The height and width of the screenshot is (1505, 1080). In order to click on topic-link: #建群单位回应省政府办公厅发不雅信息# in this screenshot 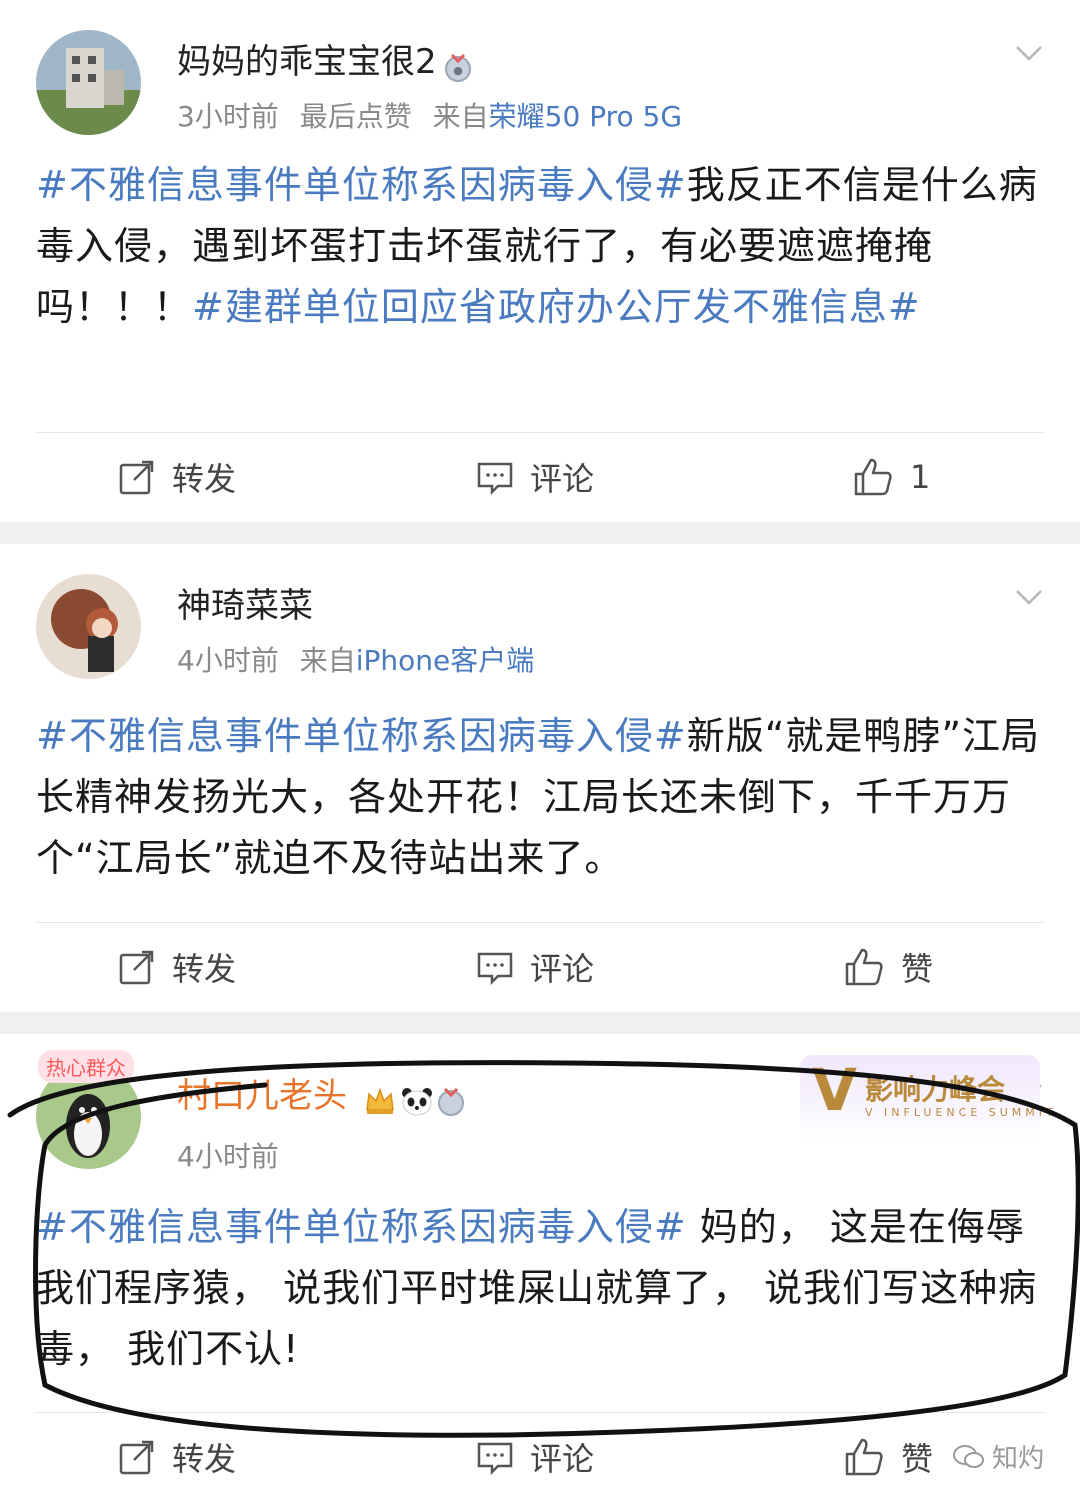, I will do `click(556, 307)`.